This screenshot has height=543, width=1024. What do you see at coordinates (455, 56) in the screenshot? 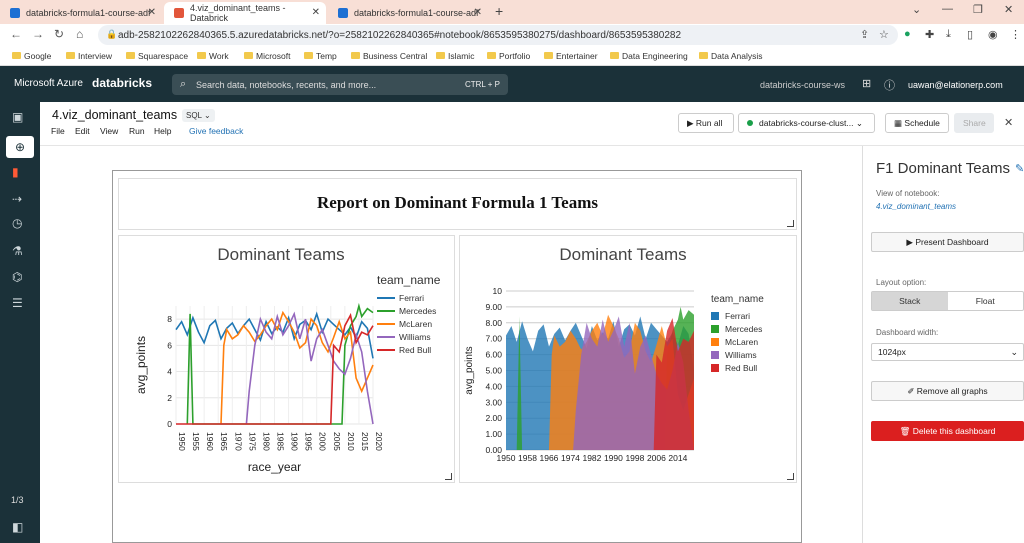
I see `bookmark-islamic: Islamic` at bounding box center [455, 56].